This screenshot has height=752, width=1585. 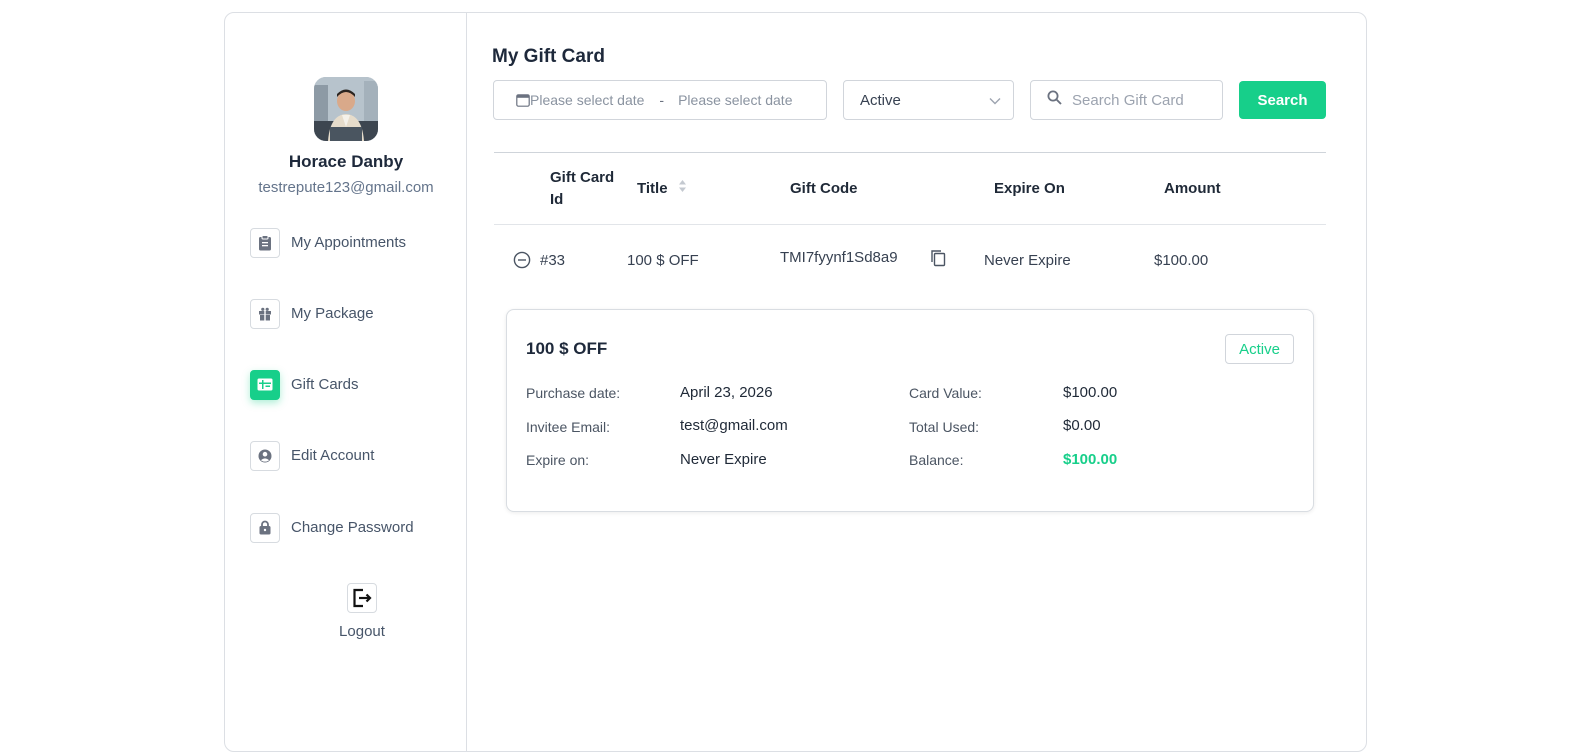 I want to click on column-header-id-line2: Id, so click(x=557, y=199).